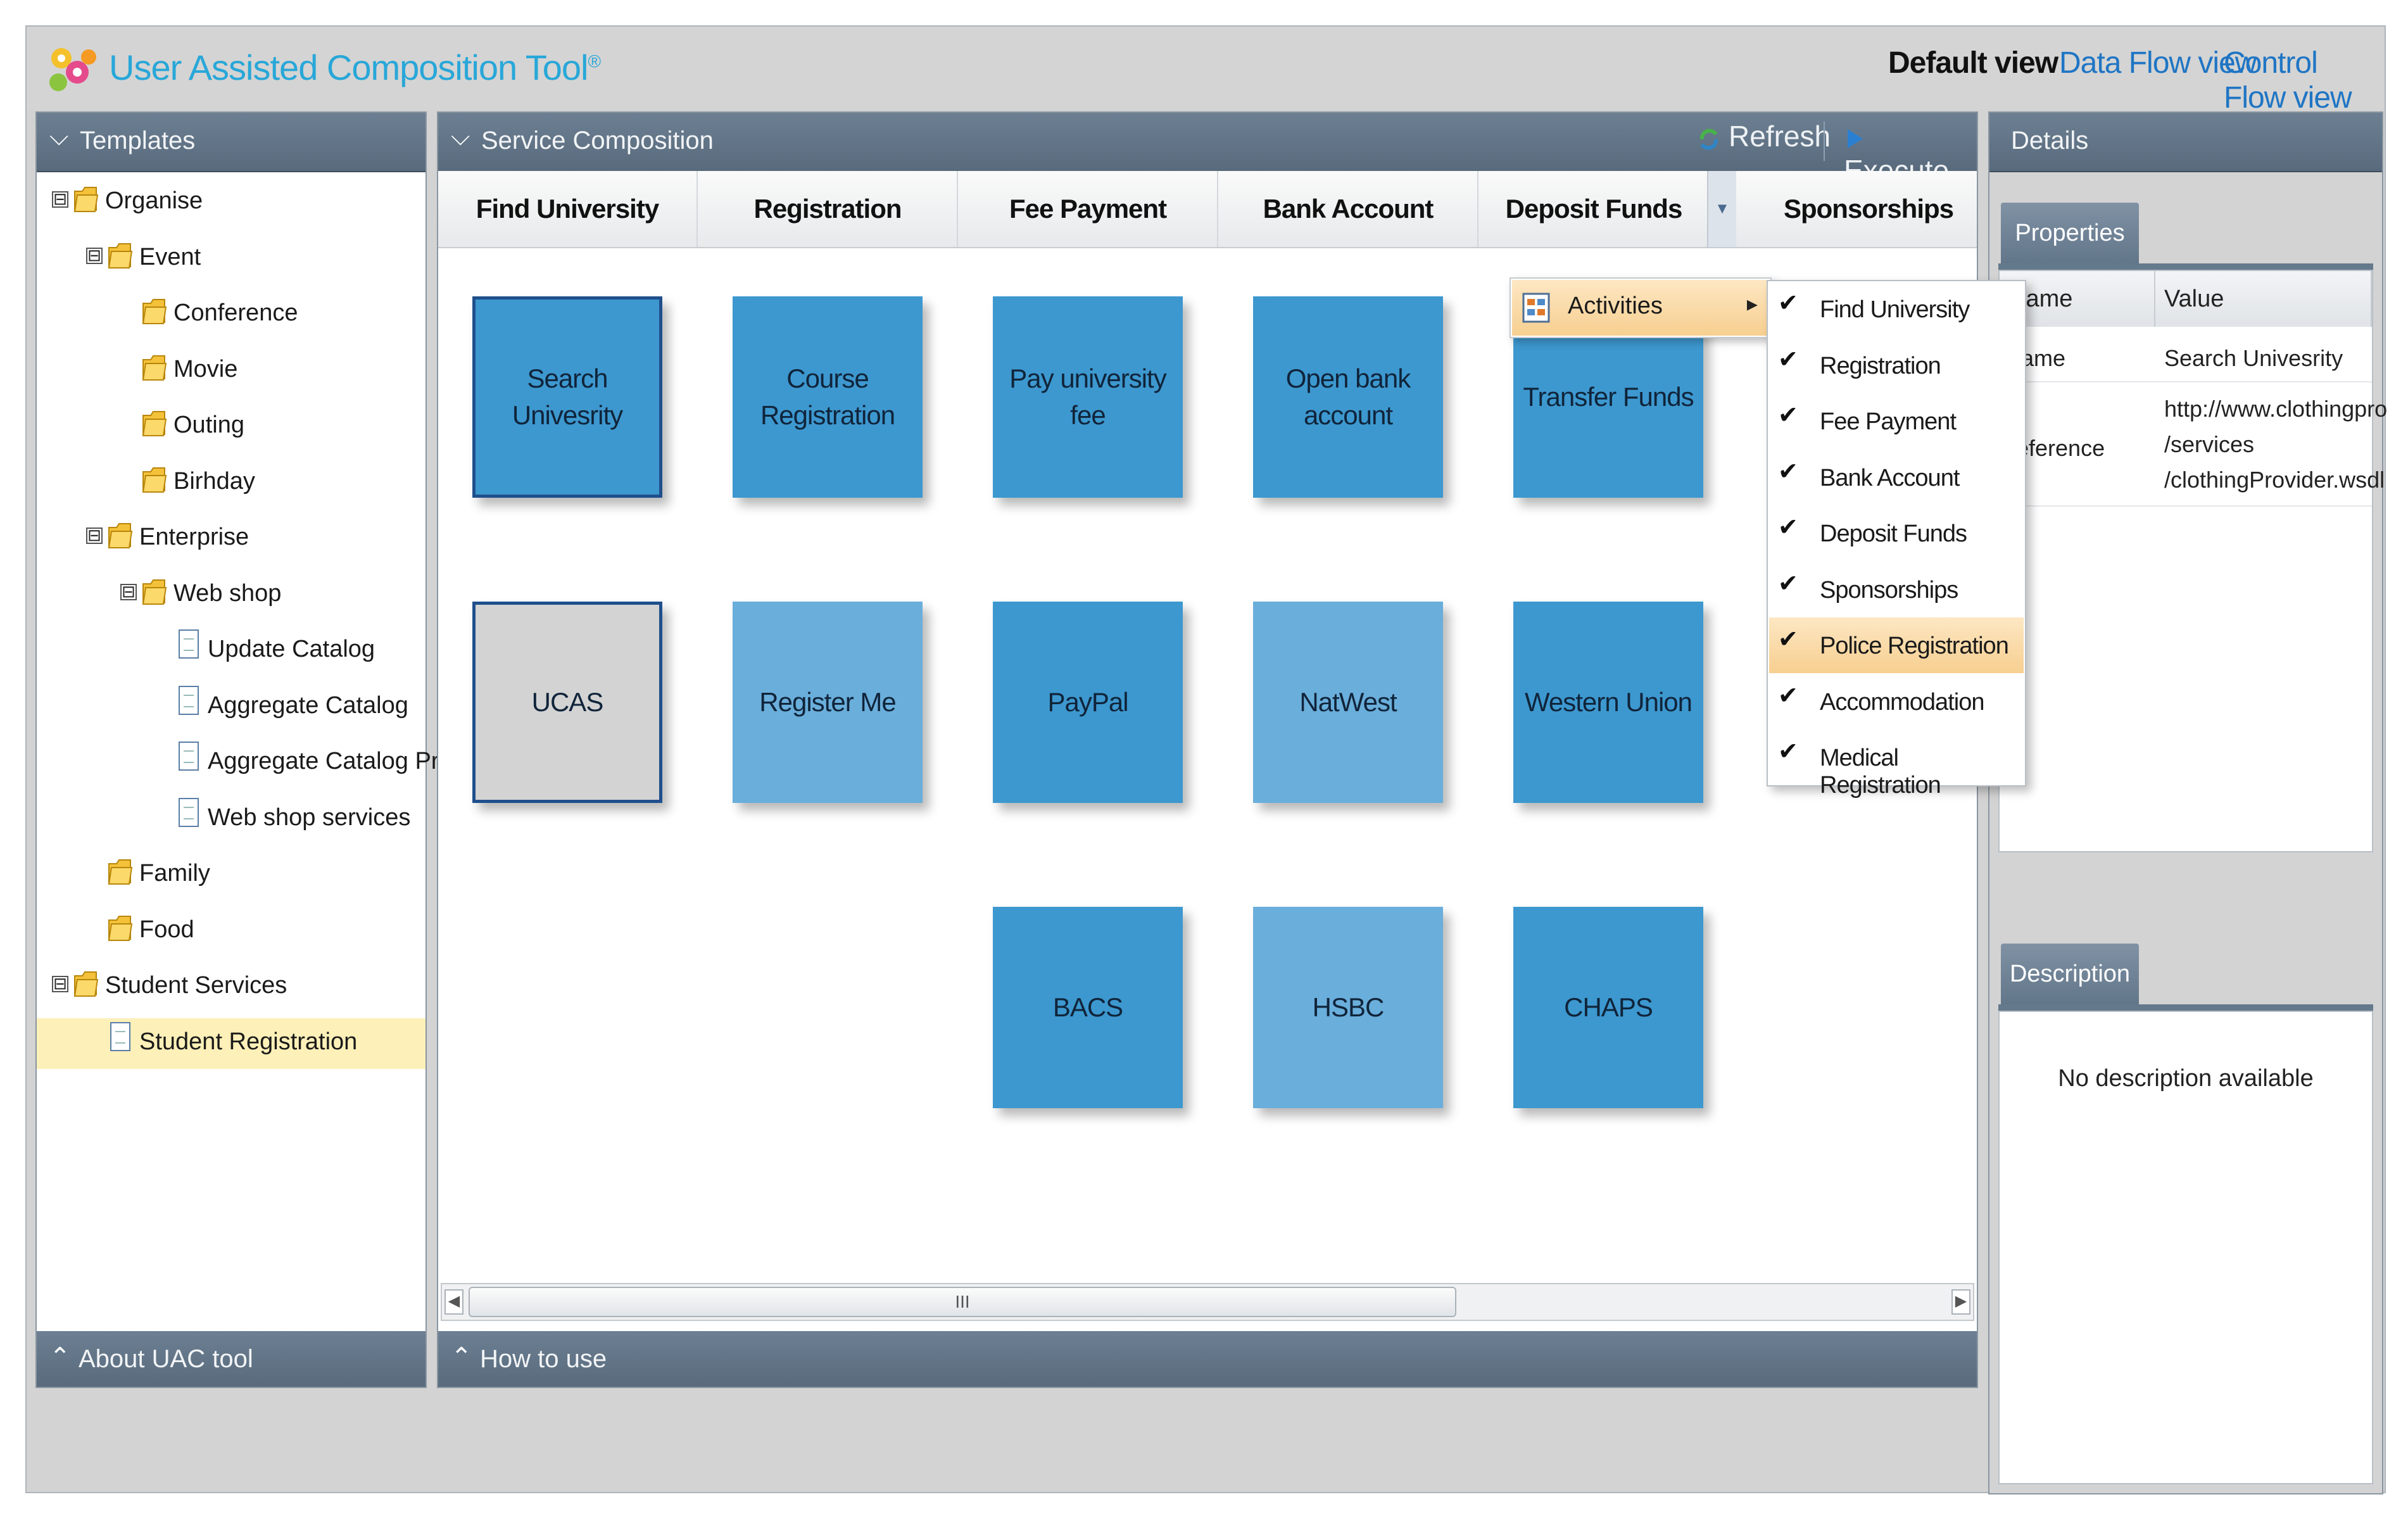 Image resolution: width=2408 pixels, height=1516 pixels. Describe the element at coordinates (1824, 141) in the screenshot. I see `toolbar-divider` at that location.